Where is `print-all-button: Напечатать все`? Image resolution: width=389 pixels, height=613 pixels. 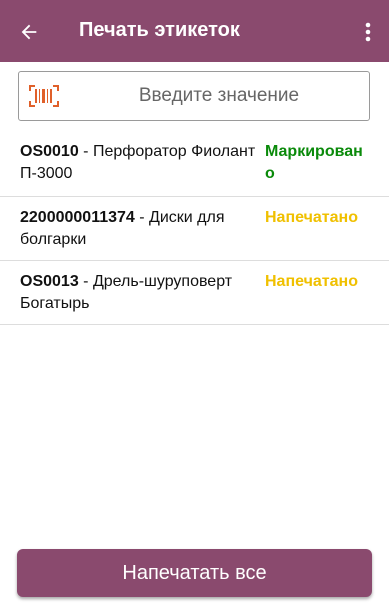
print-all-button: Напечатать все is located at coordinates (194, 573).